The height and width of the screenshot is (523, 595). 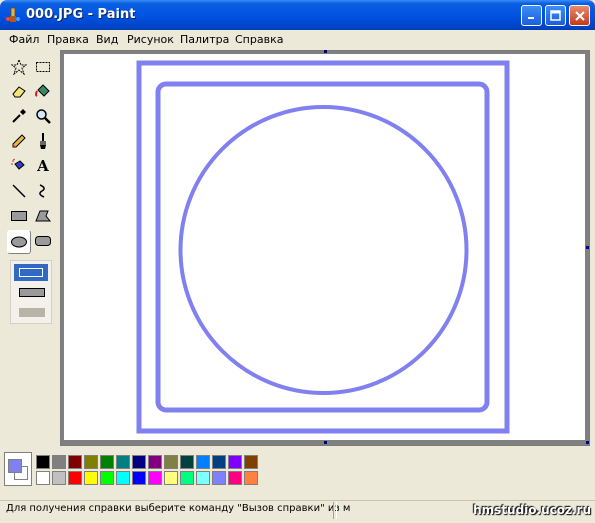 I want to click on toolbox: A, so click(x=30, y=249).